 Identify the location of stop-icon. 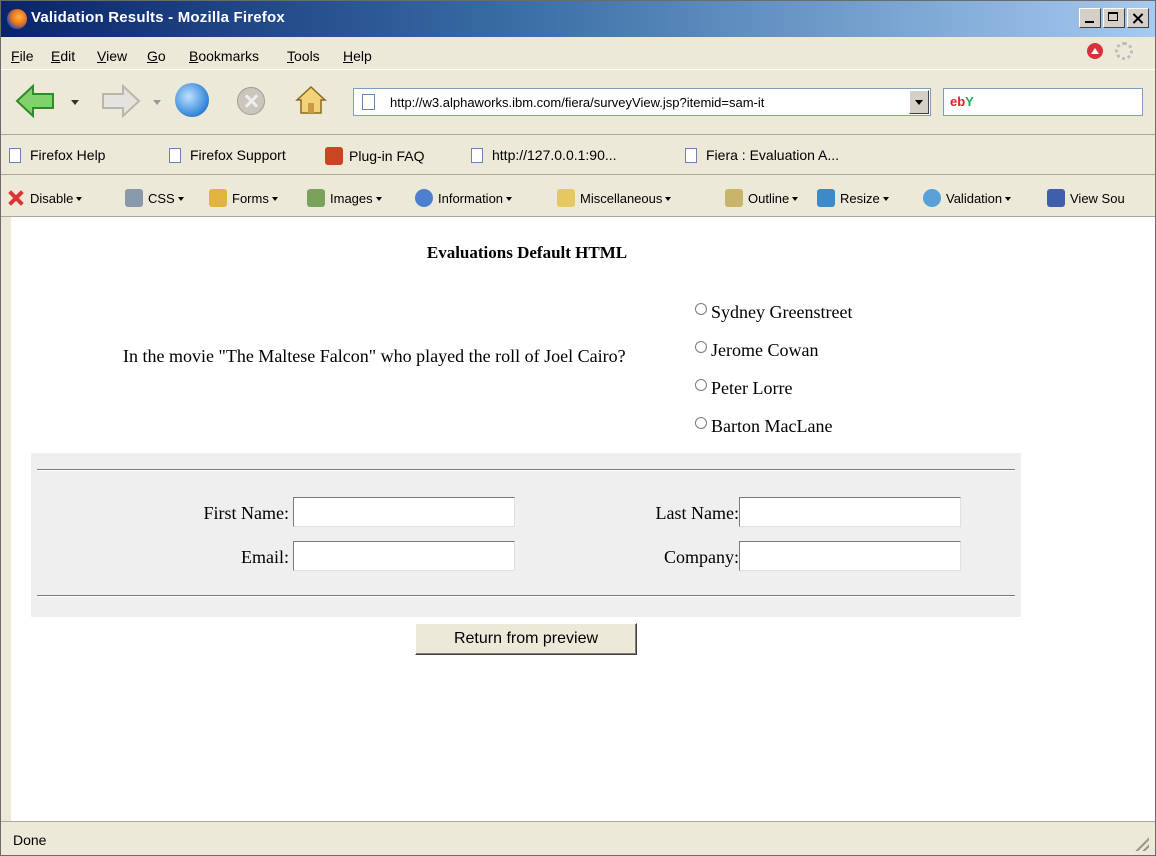
(251, 101).